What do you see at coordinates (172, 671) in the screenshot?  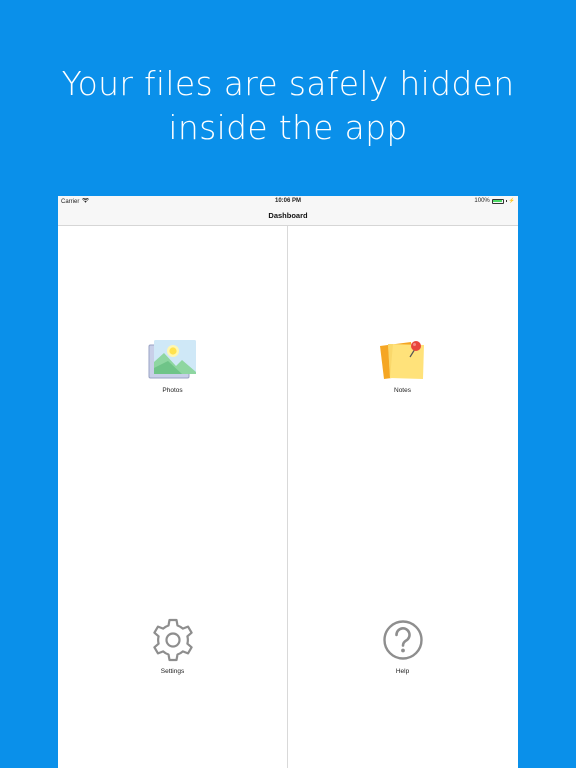 I see `dashboard-item-label: Settings` at bounding box center [172, 671].